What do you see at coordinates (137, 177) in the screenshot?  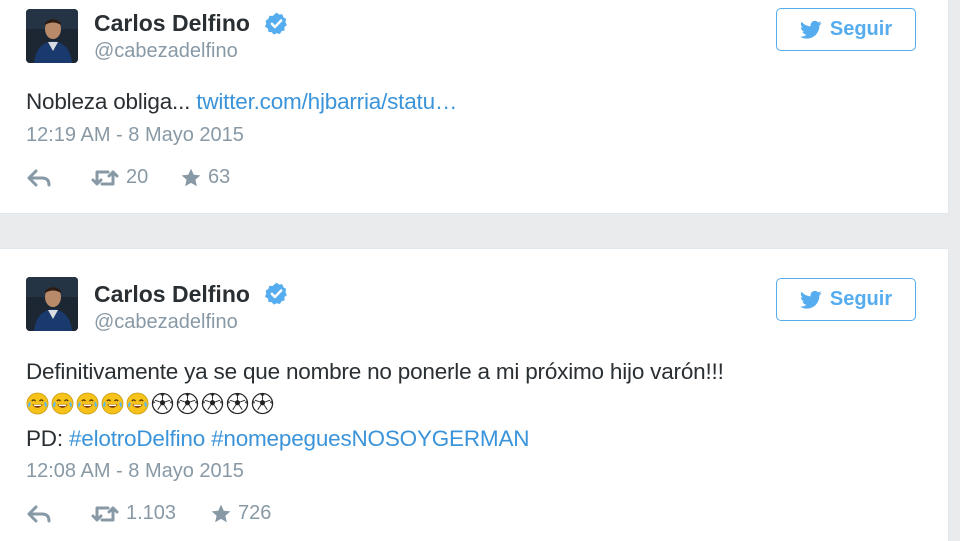 I see `retweet-count: 20` at bounding box center [137, 177].